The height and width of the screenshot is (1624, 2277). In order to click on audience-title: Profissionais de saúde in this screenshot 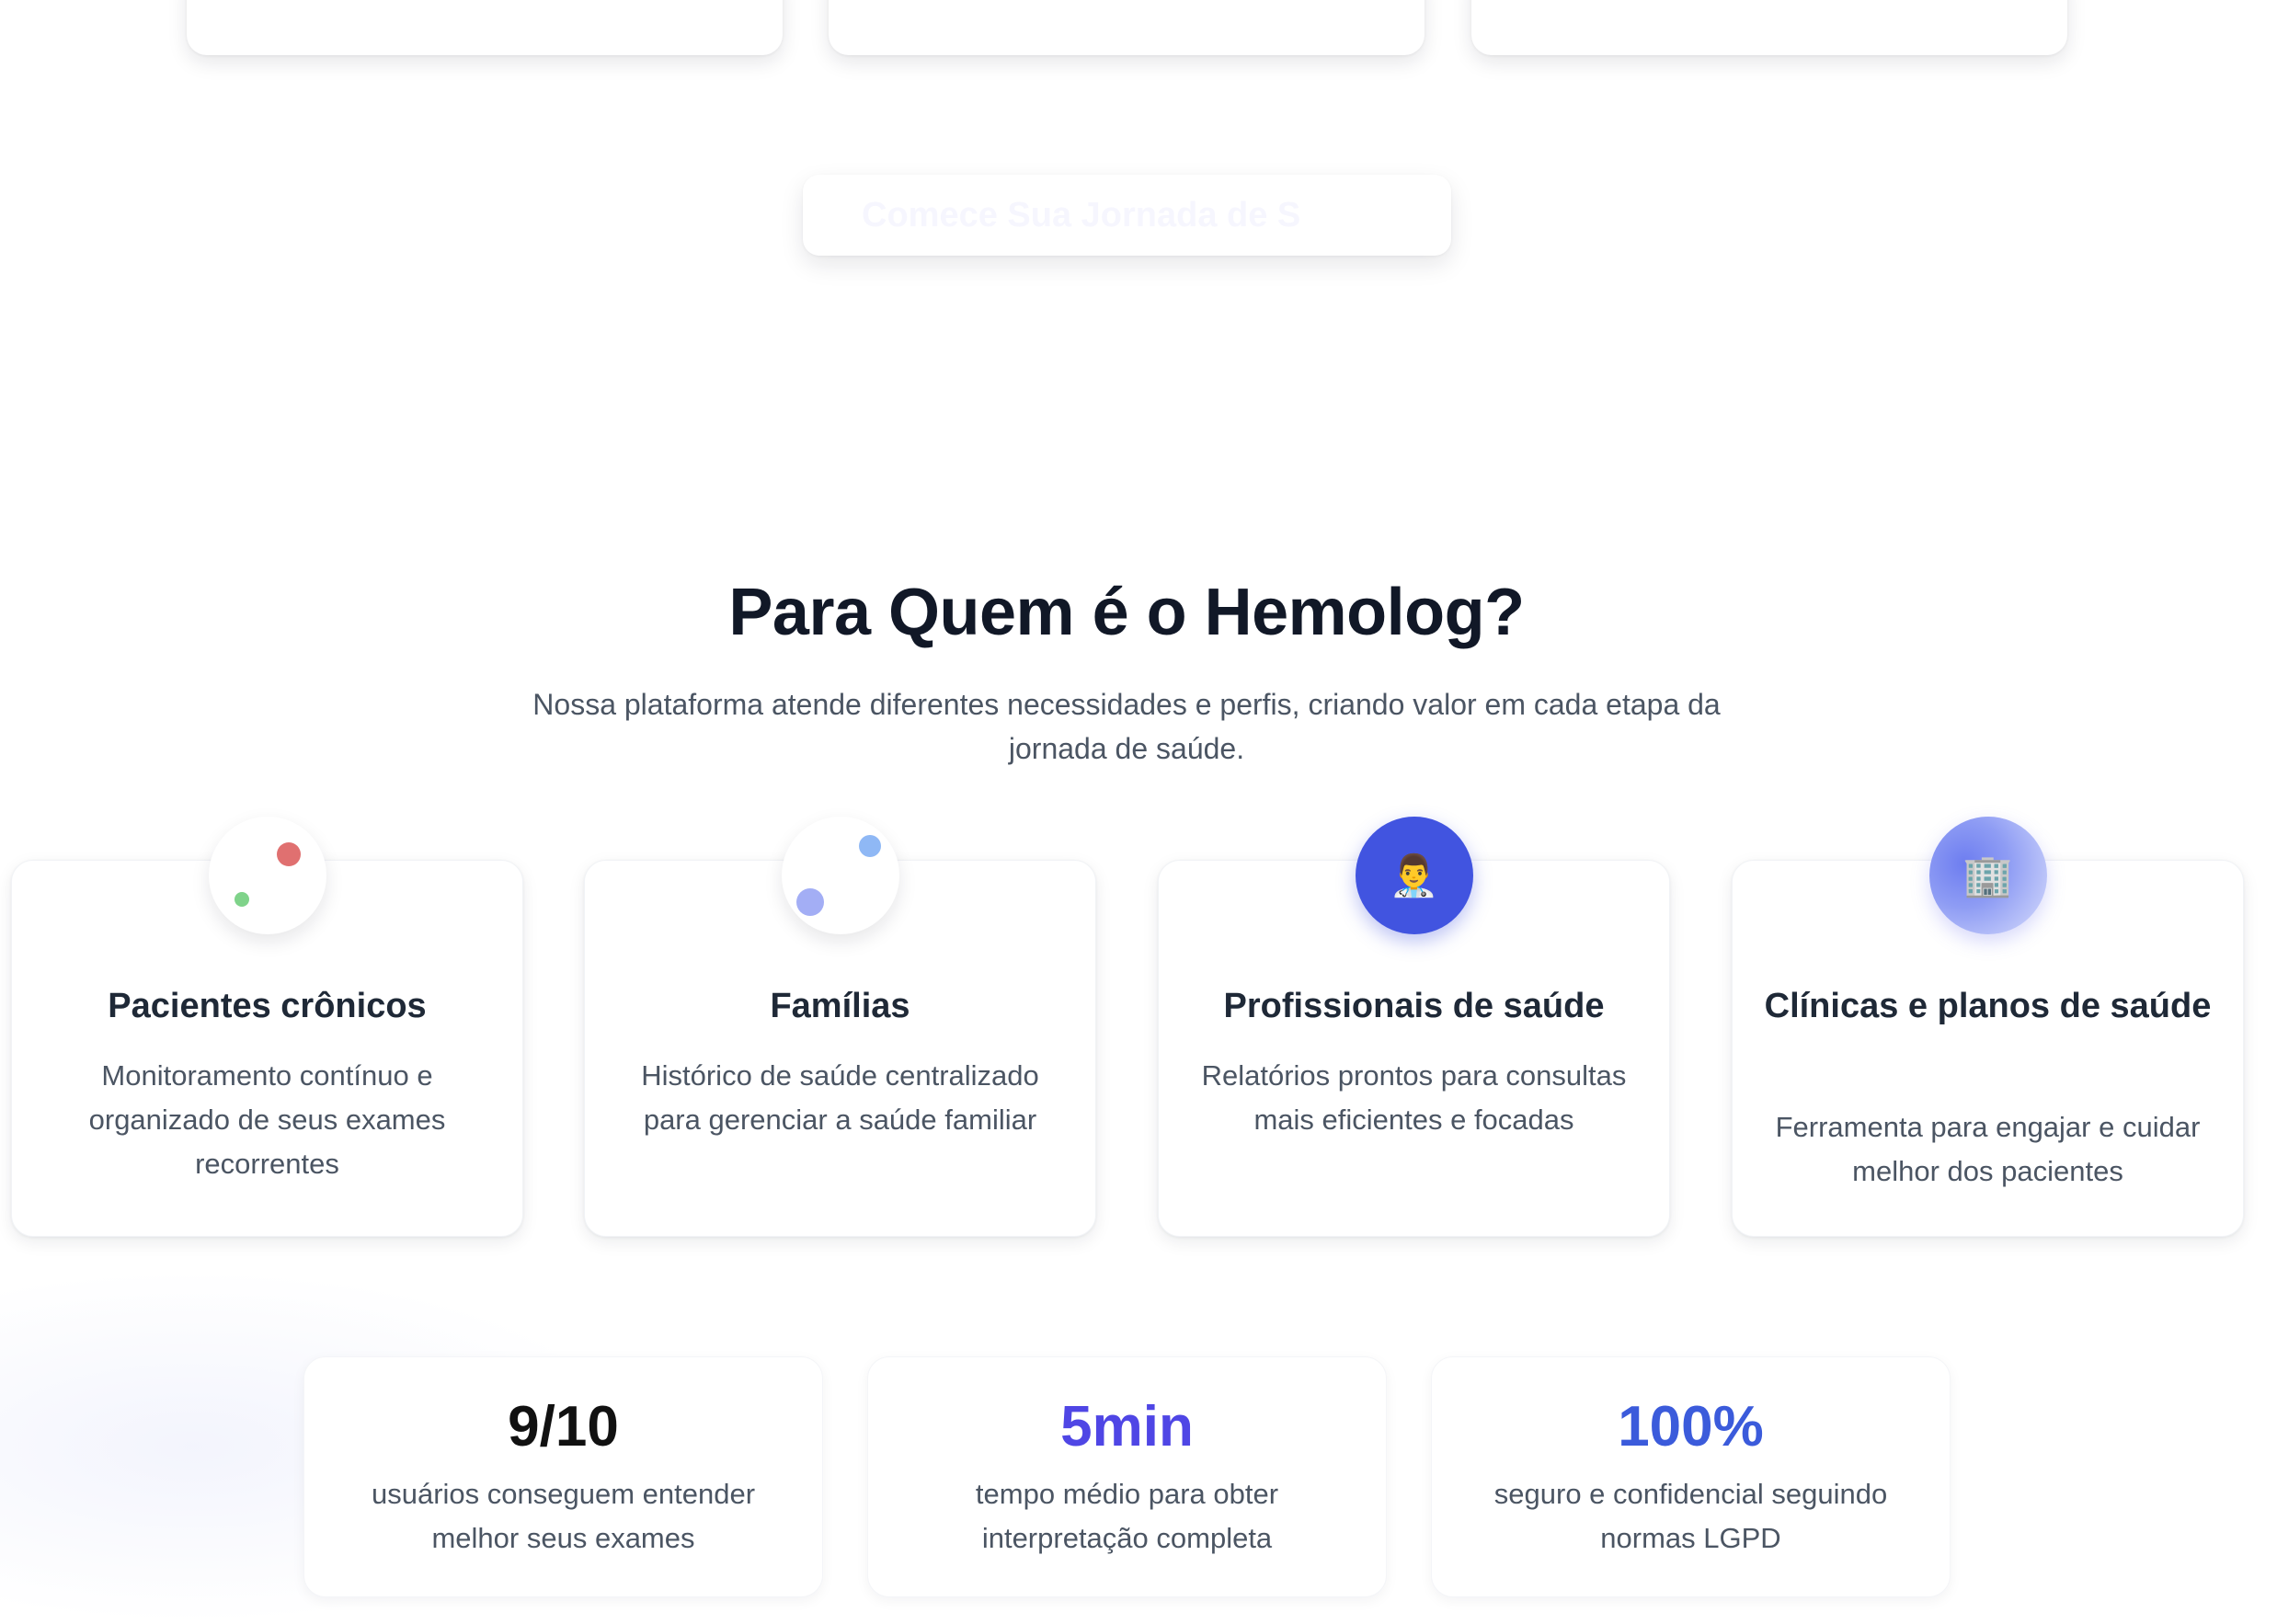, I will do `click(1414, 1006)`.